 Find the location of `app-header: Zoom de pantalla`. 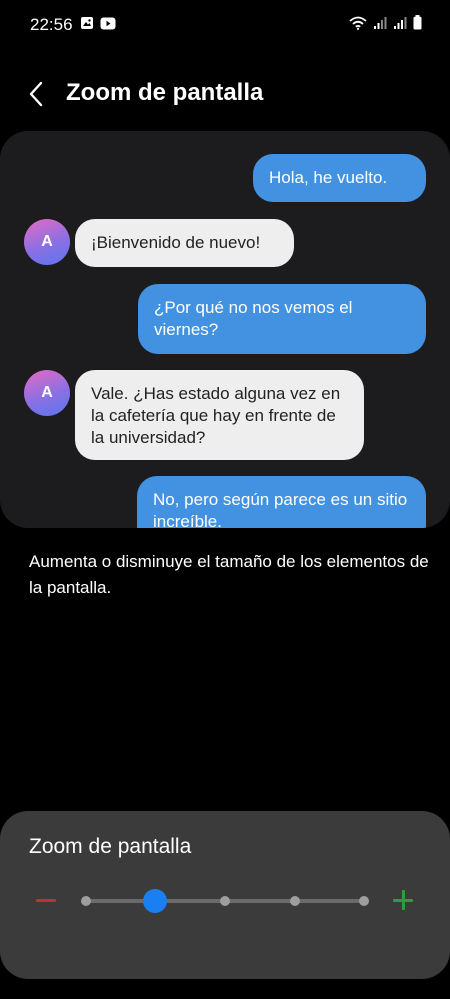

app-header: Zoom de pantalla is located at coordinates (225, 94).